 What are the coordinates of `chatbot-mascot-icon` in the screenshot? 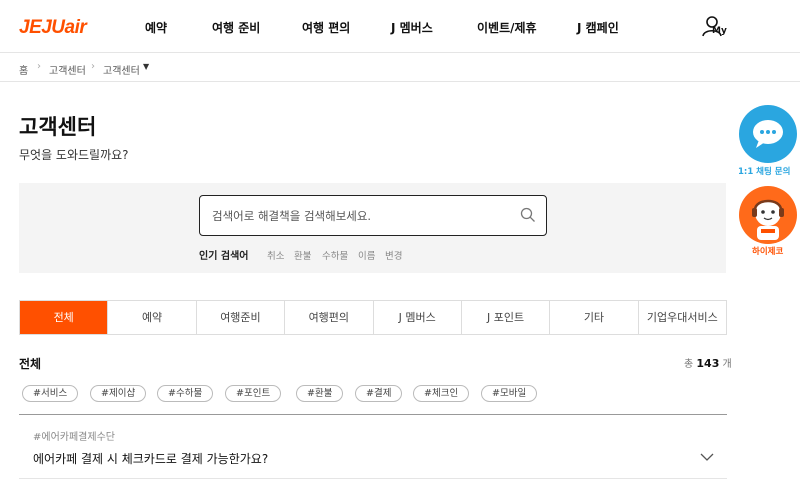 It's located at (768, 219).